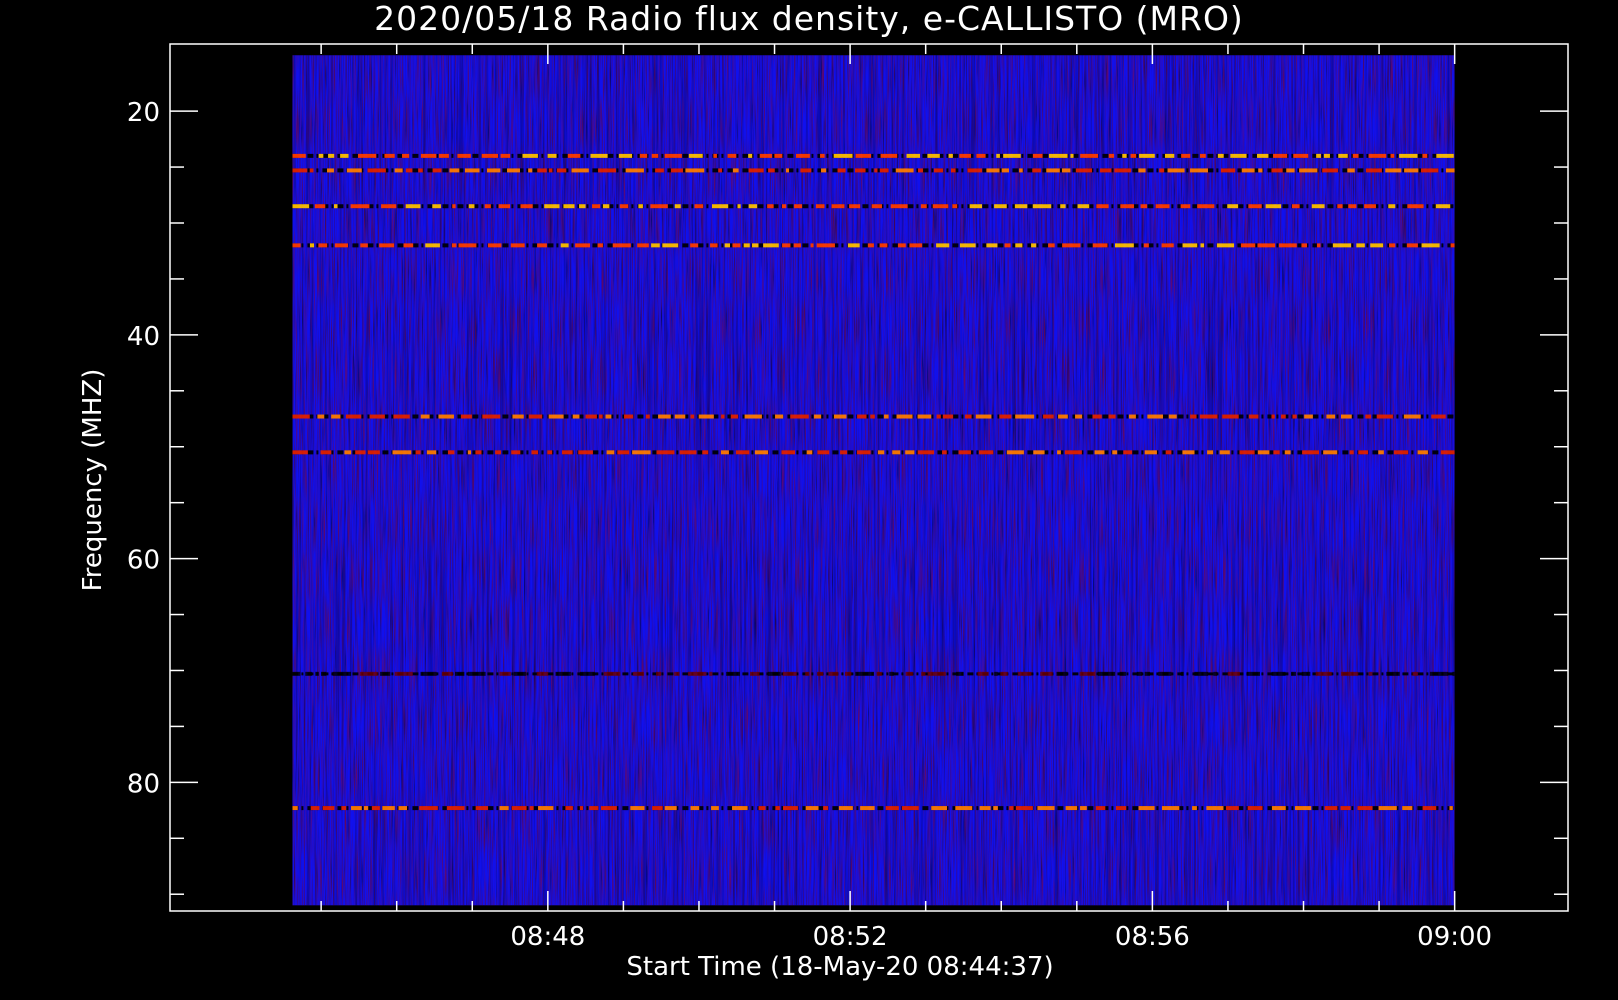 This screenshot has height=1000, width=1618. I want to click on x-axis-label: Start Time (18-May-20 08:44:37), so click(839, 967).